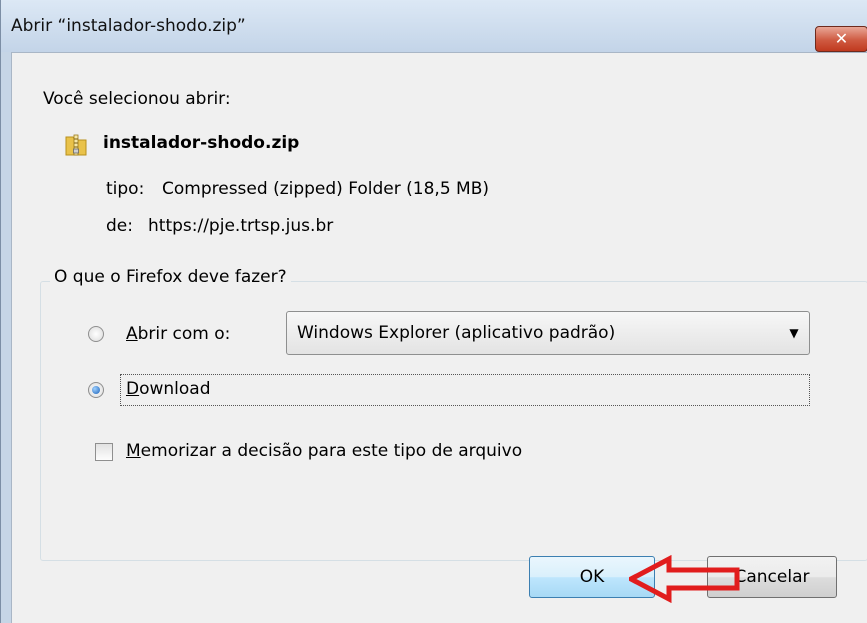  I want to click on close-button: ✕, so click(841, 39).